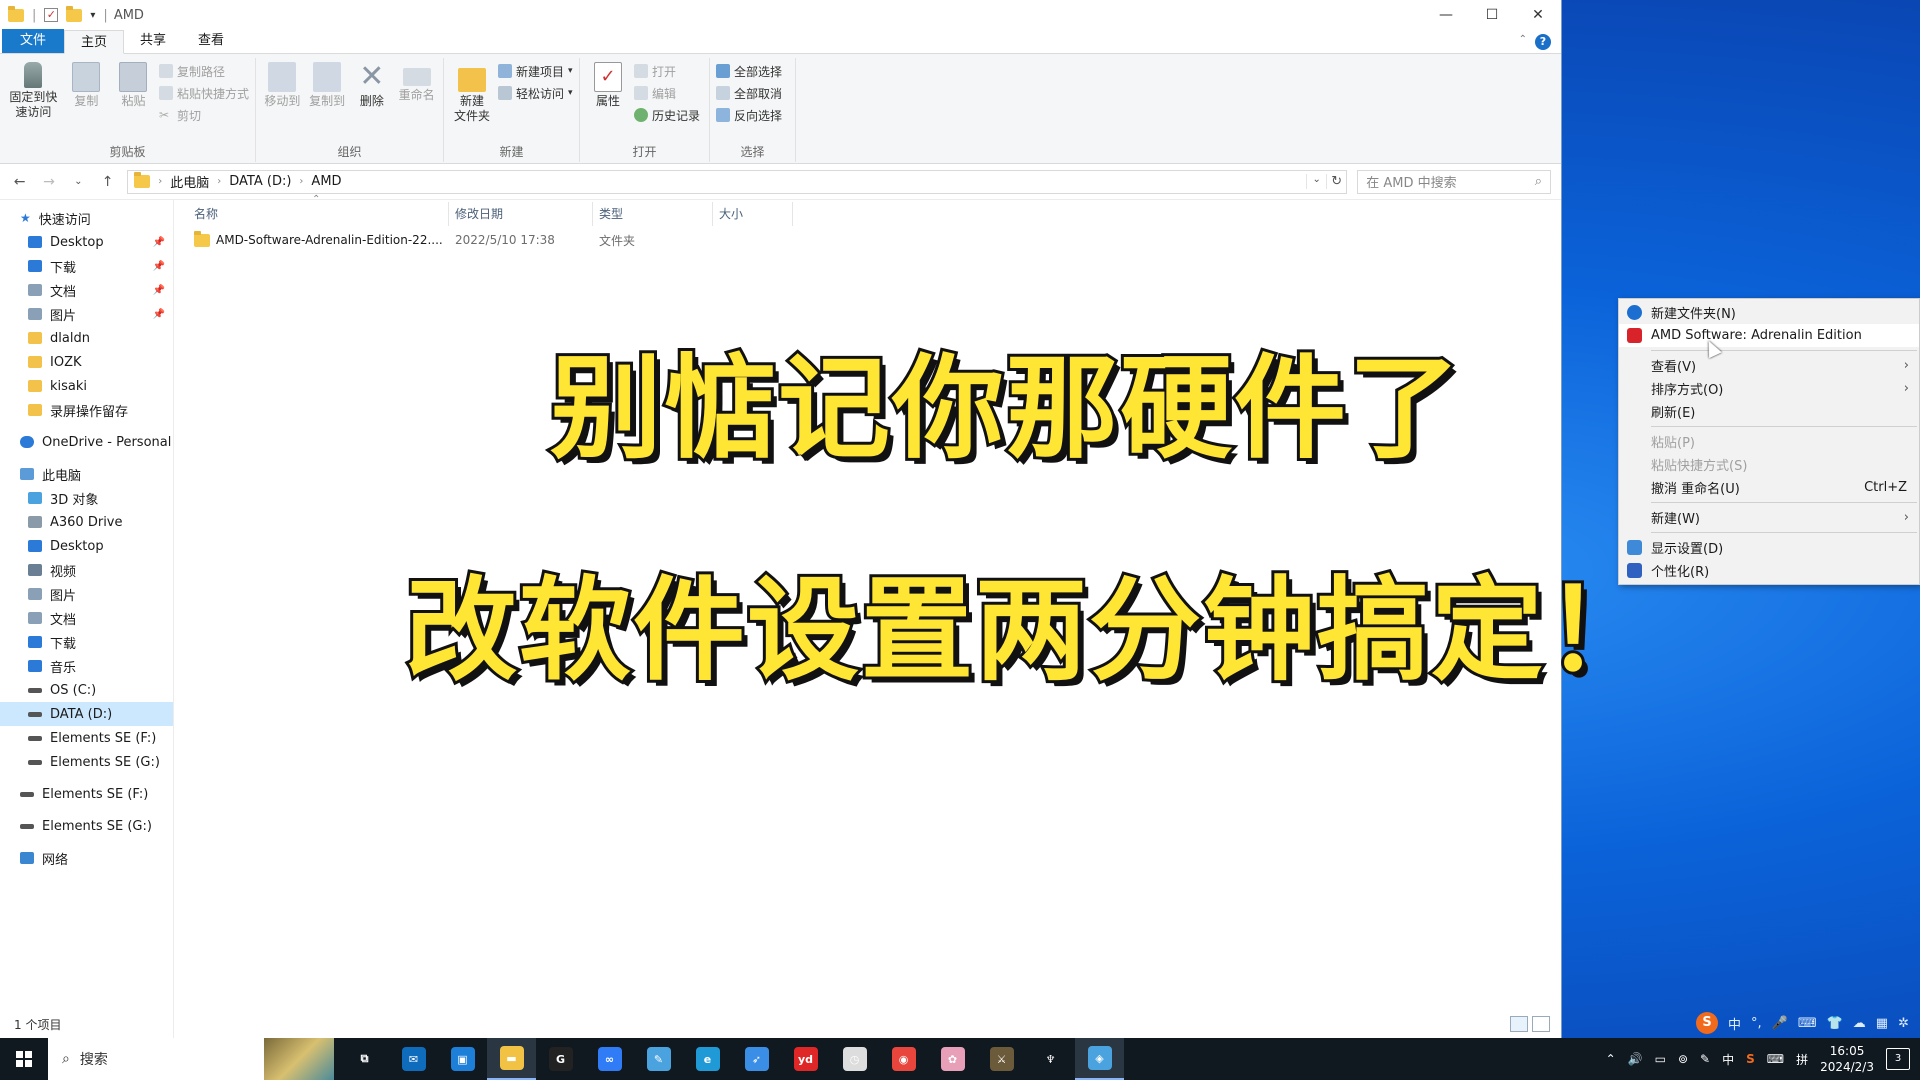 Image resolution: width=1920 pixels, height=1080 pixels. I want to click on taskbar-app: ♆, so click(1050, 1059).